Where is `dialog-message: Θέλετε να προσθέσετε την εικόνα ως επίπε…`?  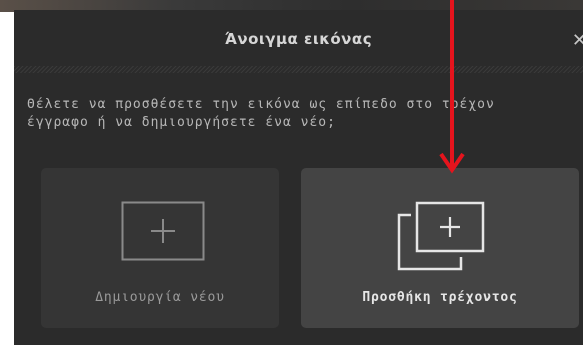 dialog-message: Θέλετε να προσθέσετε την εικόνα ως επίπε… is located at coordinates (302, 114).